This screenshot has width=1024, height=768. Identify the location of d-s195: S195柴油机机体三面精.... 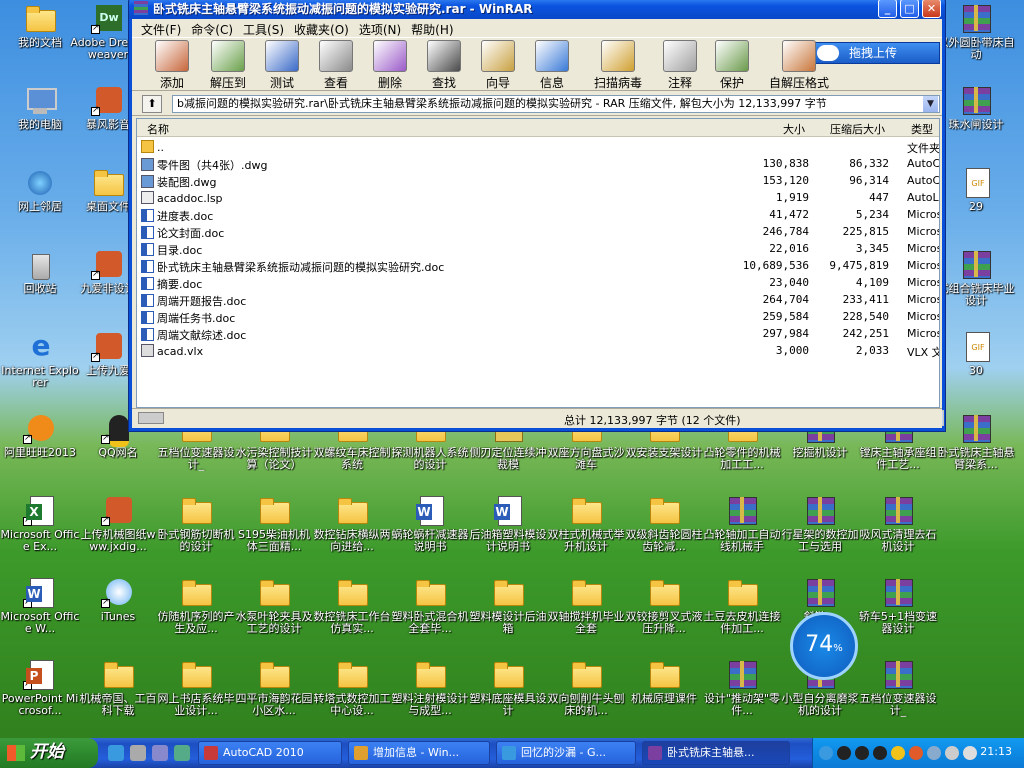
(274, 523).